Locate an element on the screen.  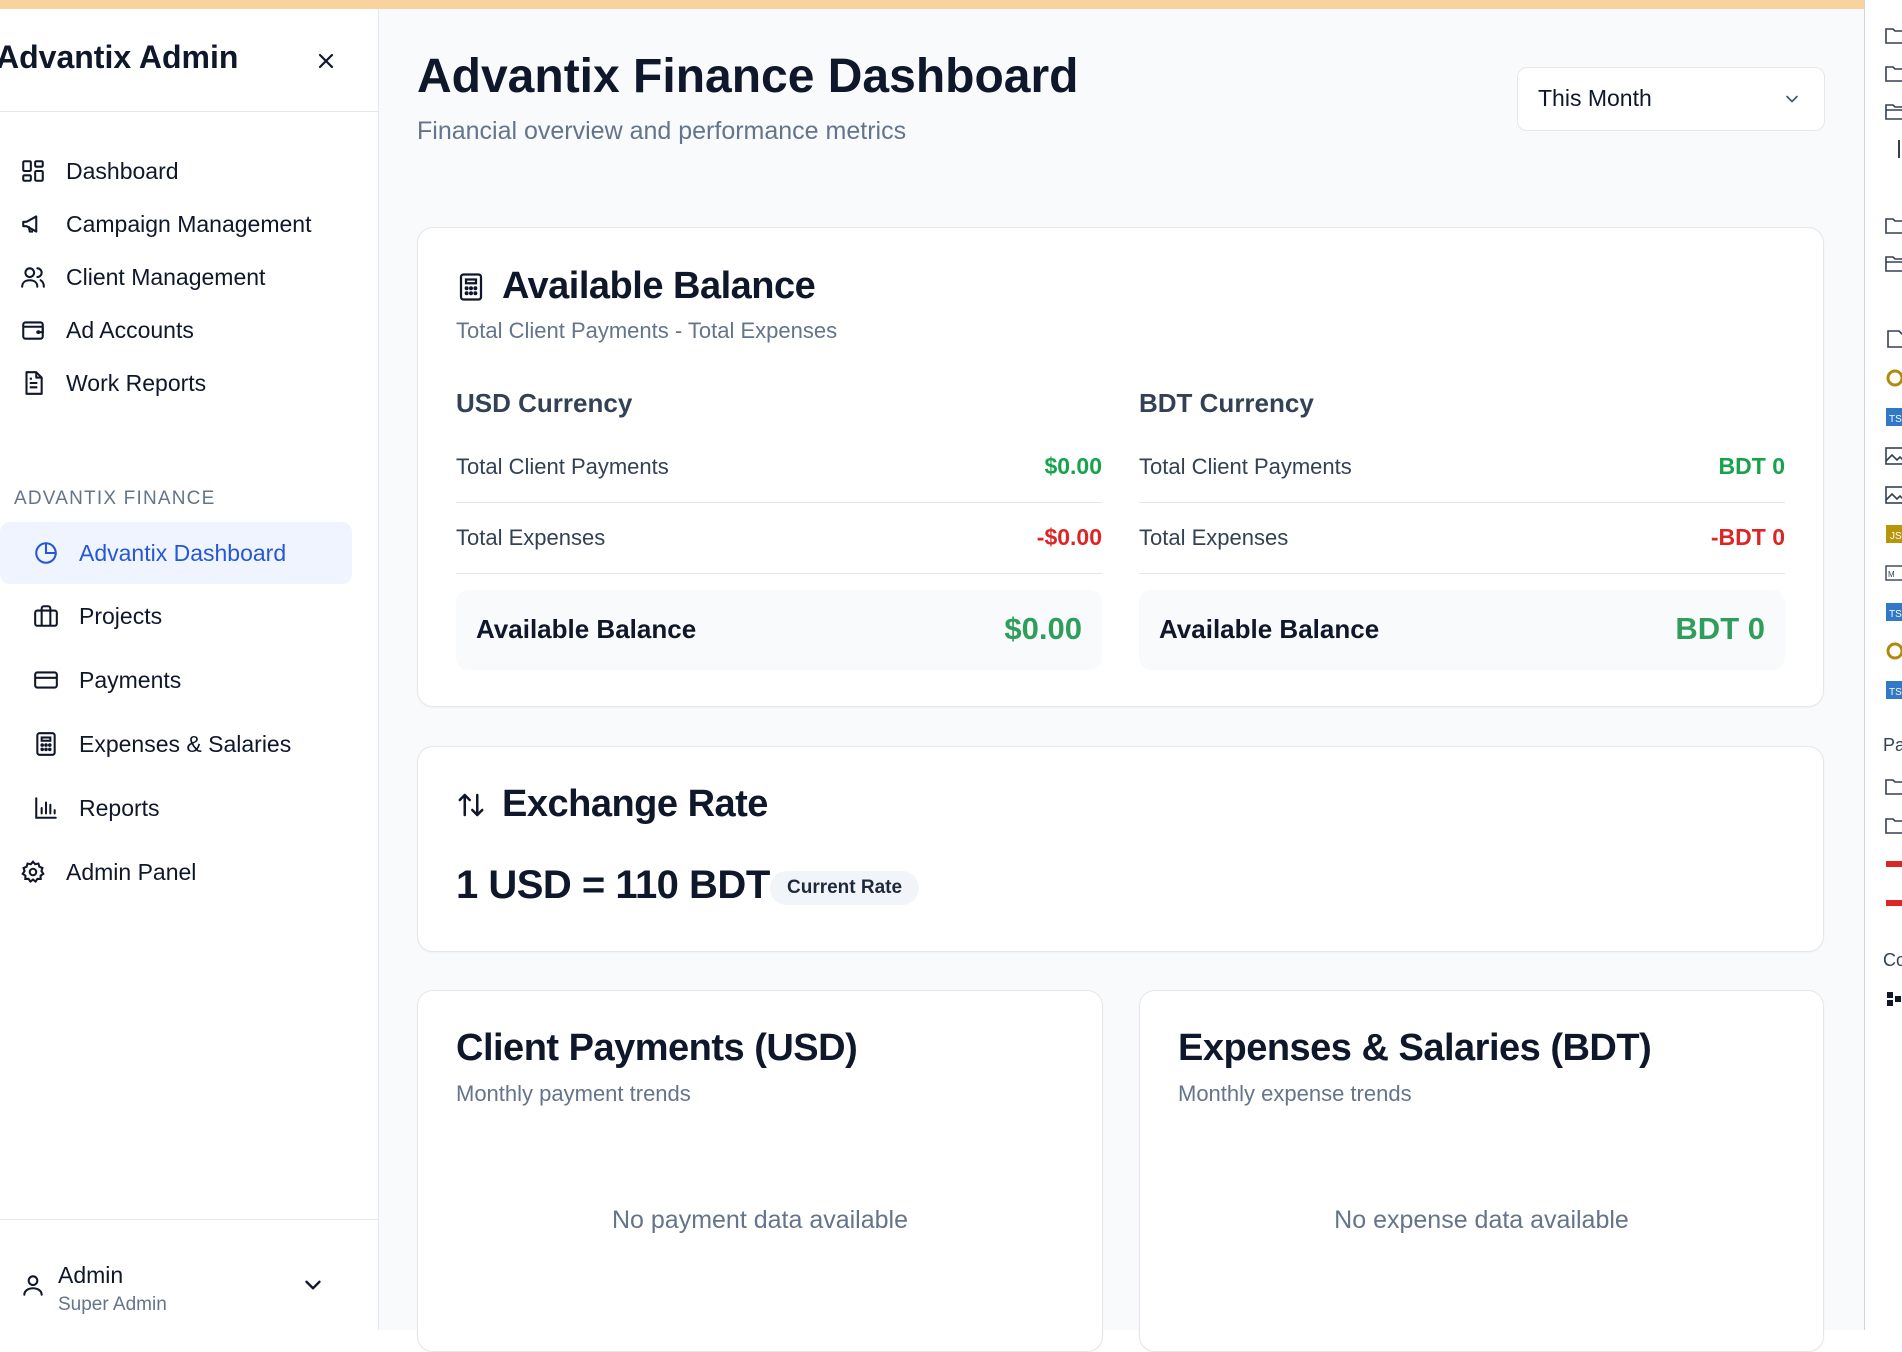
usd-available-balance: Available Balance $0.00 is located at coordinates (779, 630).